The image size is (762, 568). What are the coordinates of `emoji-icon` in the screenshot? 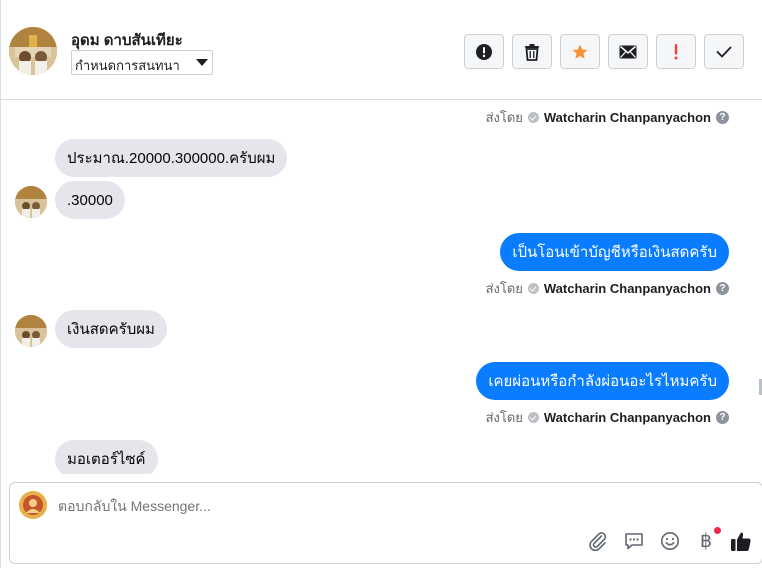 It's located at (670, 541).